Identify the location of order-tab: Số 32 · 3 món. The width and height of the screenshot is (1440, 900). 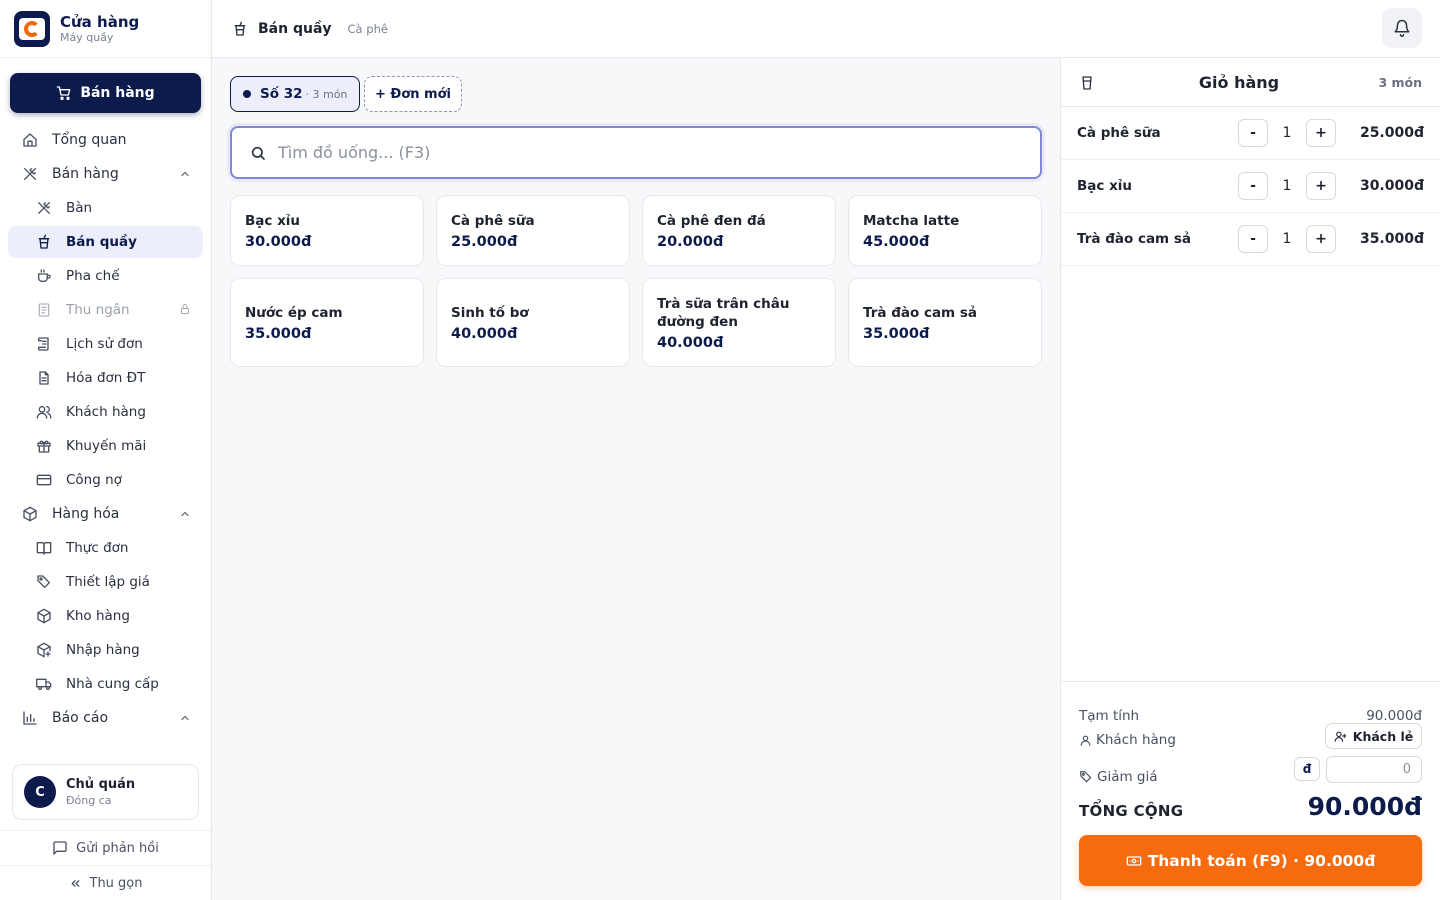
(295, 94).